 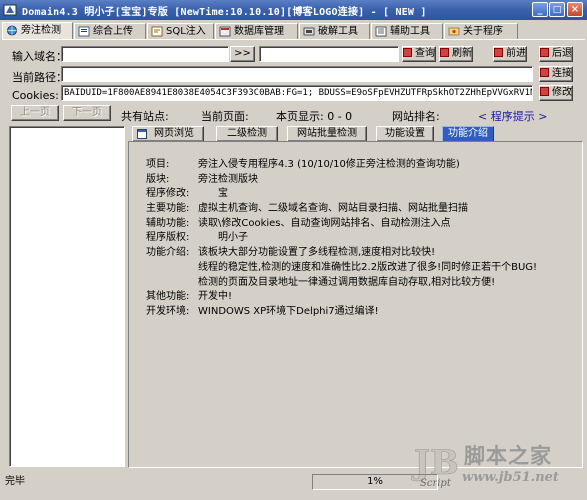 I want to click on path-label: 当前路径：, so click(x=39, y=77).